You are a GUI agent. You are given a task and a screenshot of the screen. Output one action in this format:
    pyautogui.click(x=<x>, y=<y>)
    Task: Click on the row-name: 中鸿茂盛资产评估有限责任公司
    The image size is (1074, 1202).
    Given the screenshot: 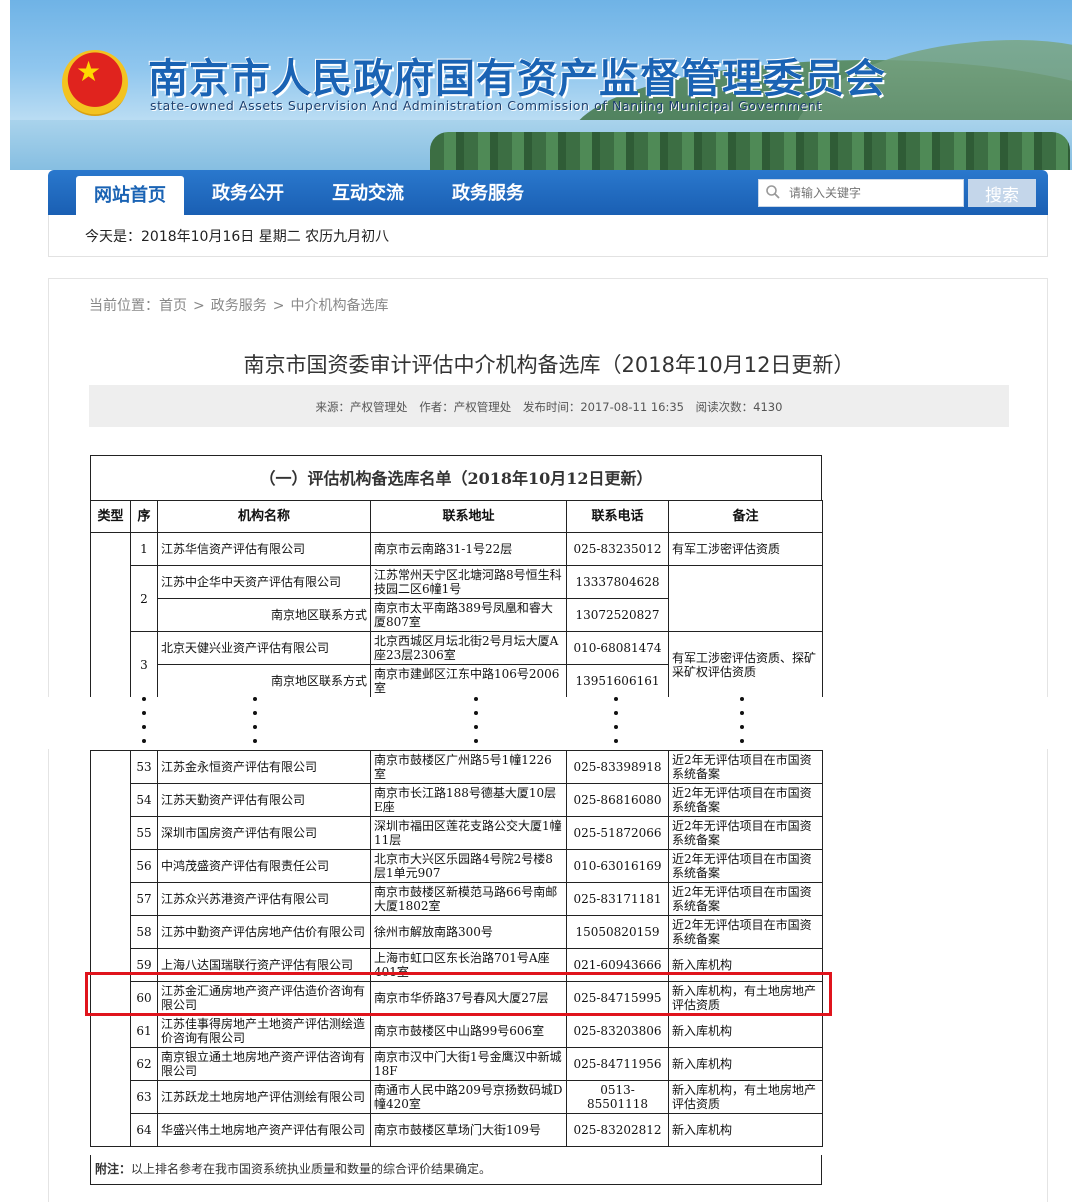 What is the action you would take?
    pyautogui.click(x=264, y=866)
    